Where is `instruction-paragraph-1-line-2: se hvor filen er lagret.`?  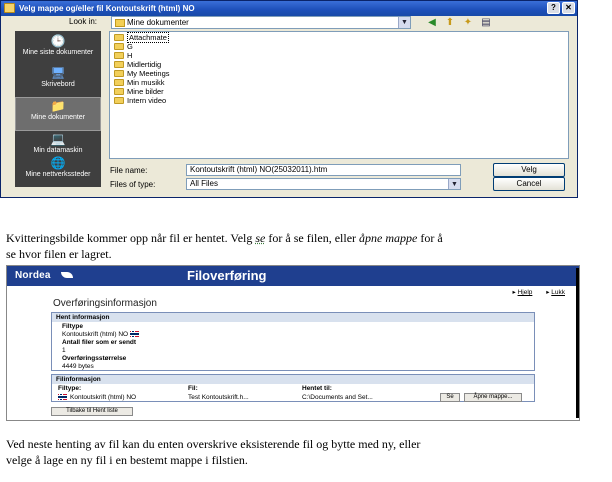 instruction-paragraph-1-line-2: se hvor filen er lagret. is located at coordinates (59, 254).